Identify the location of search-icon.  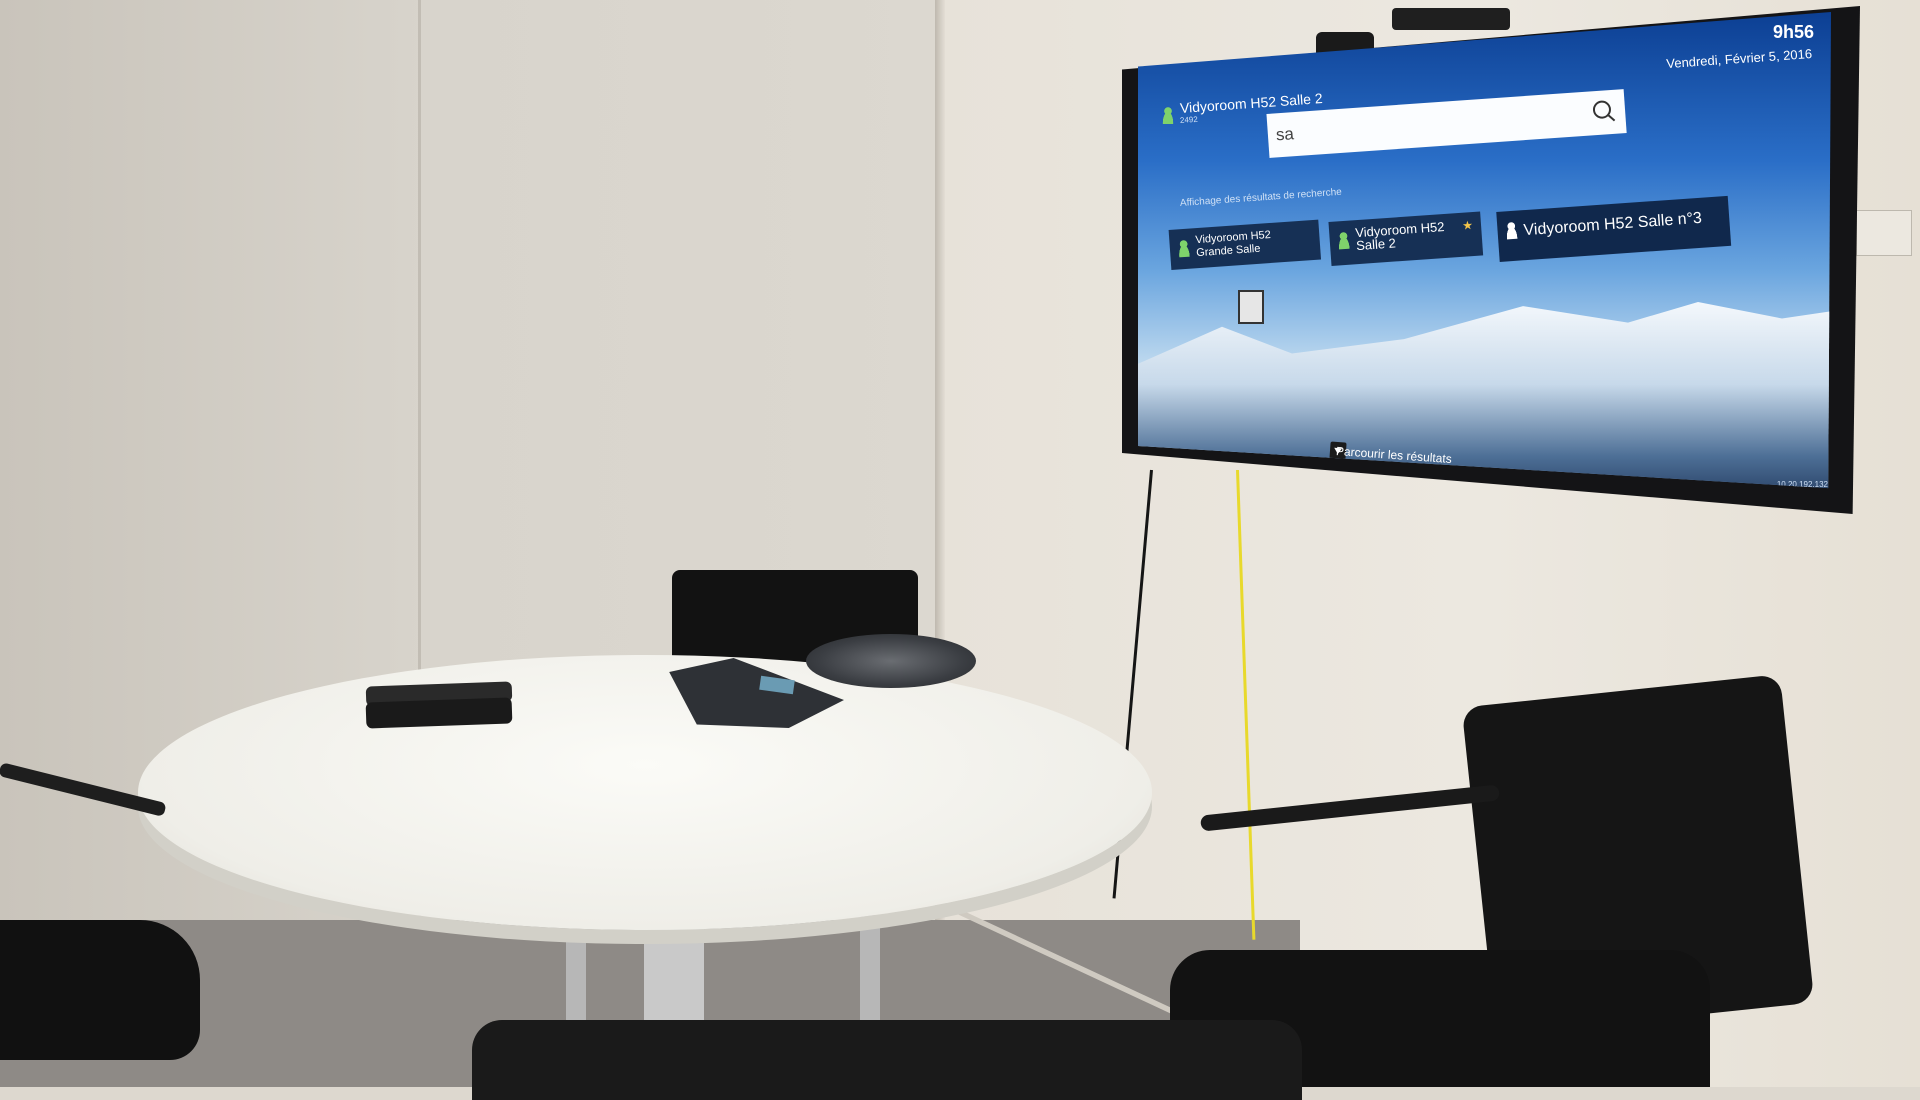
(1602, 110).